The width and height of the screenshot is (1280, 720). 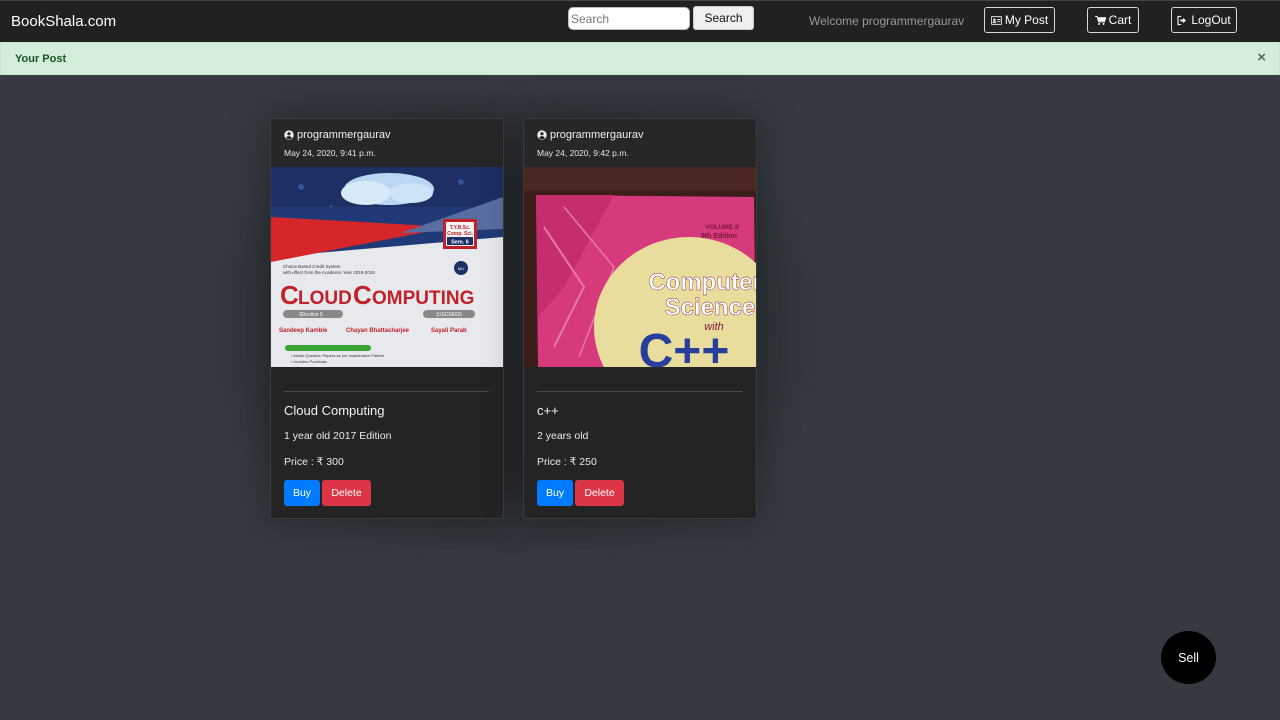 I want to click on svg-text: C++, so click(x=684, y=346).